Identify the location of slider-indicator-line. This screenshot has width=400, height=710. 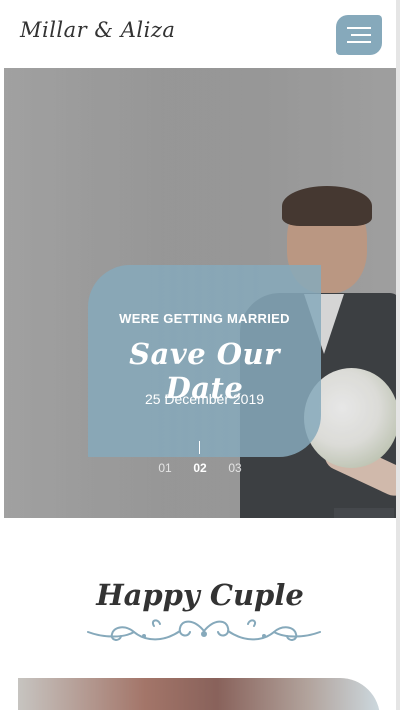
(199, 447).